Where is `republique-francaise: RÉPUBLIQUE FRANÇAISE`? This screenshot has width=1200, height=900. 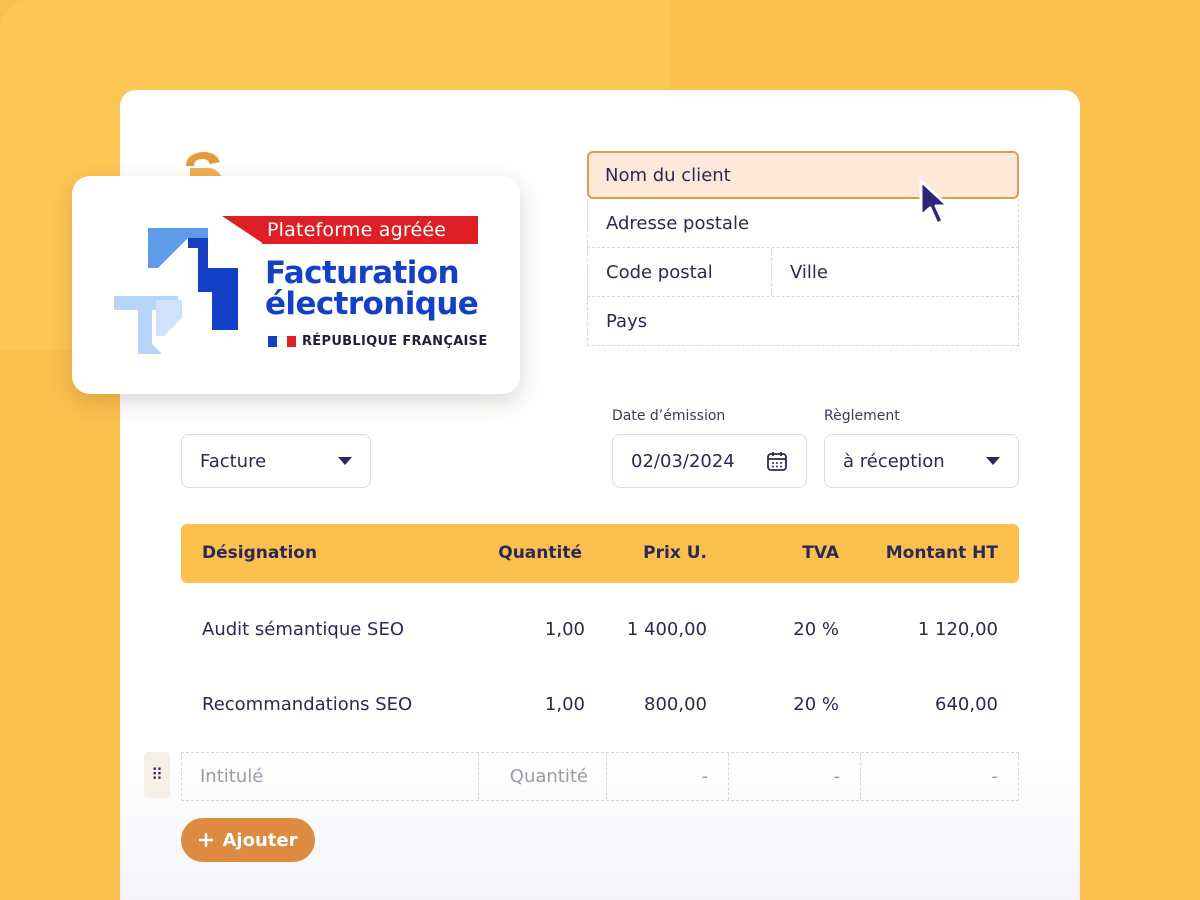 republique-francaise: RÉPUBLIQUE FRANÇAISE is located at coordinates (378, 341).